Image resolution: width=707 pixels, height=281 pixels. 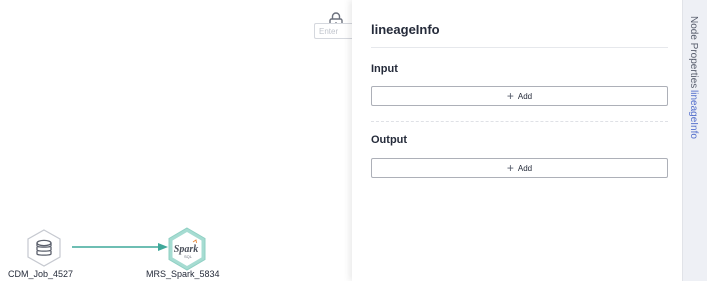 I want to click on node-cdm-job, so click(x=44, y=248).